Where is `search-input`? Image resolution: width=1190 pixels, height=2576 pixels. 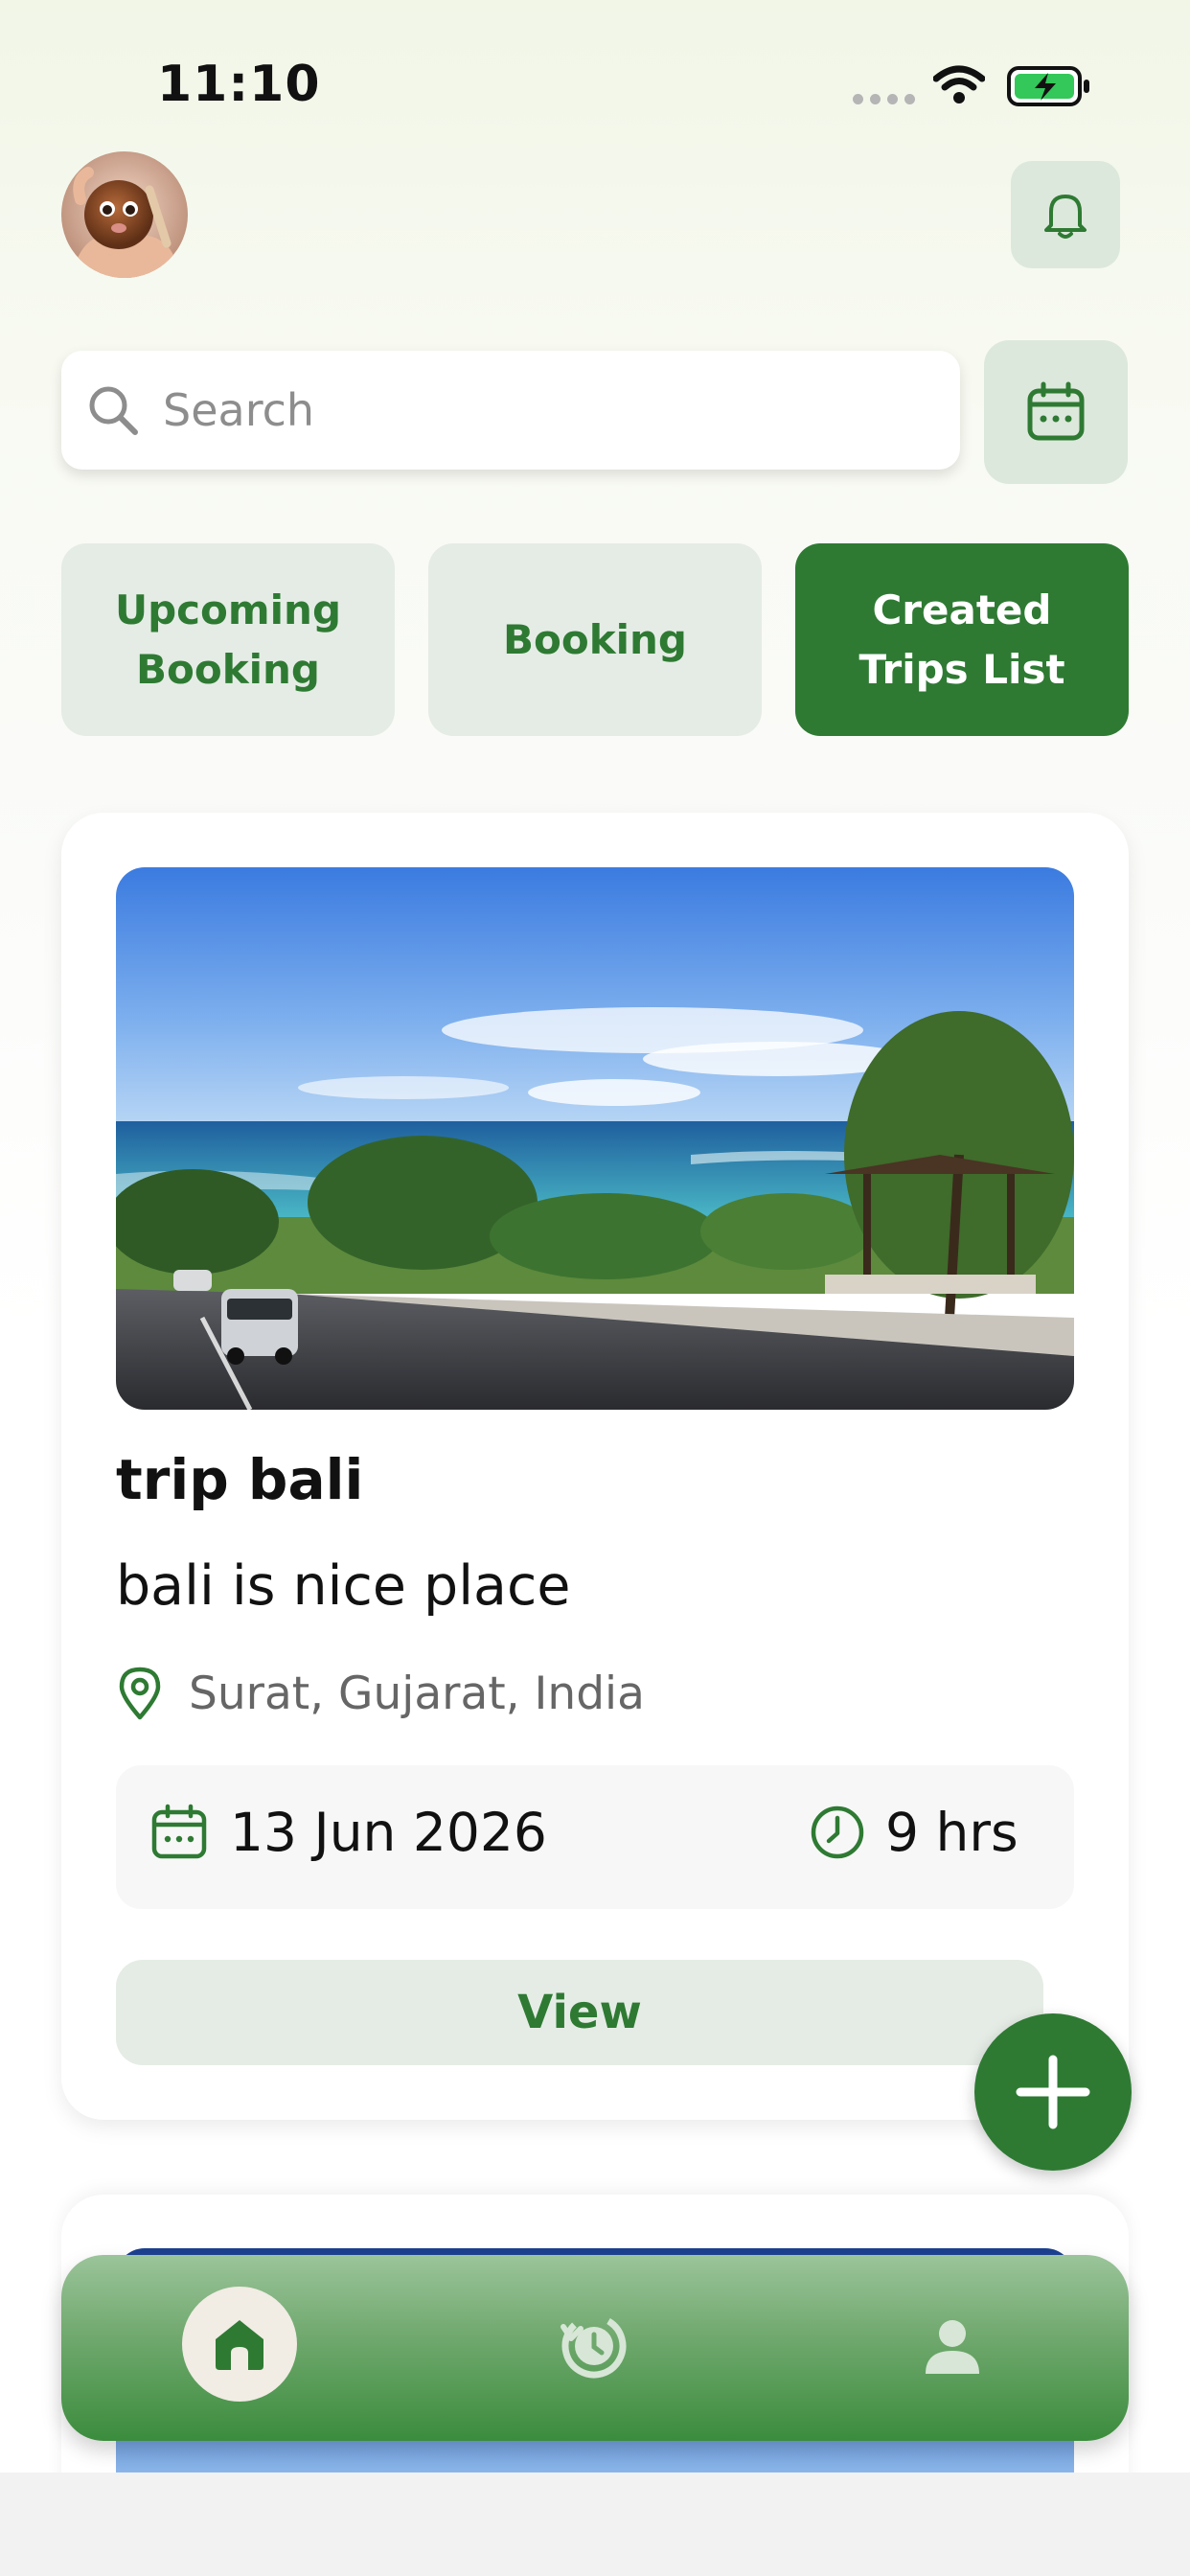
search-input is located at coordinates (537, 410).